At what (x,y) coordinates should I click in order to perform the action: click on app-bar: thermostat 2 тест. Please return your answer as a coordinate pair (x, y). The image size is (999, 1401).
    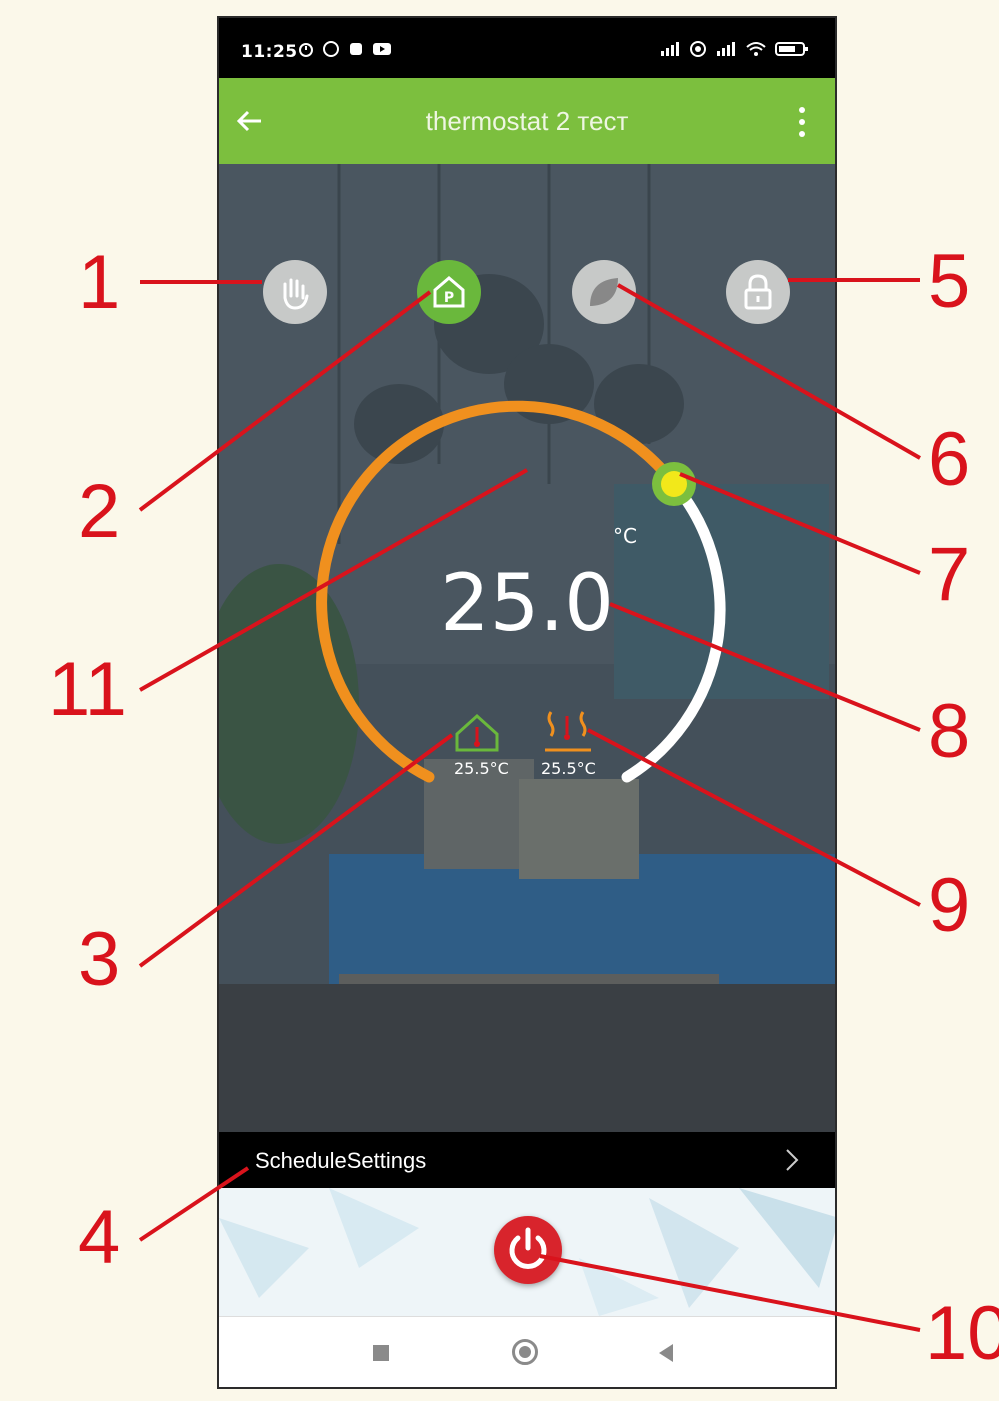
    Looking at the image, I should click on (527, 121).